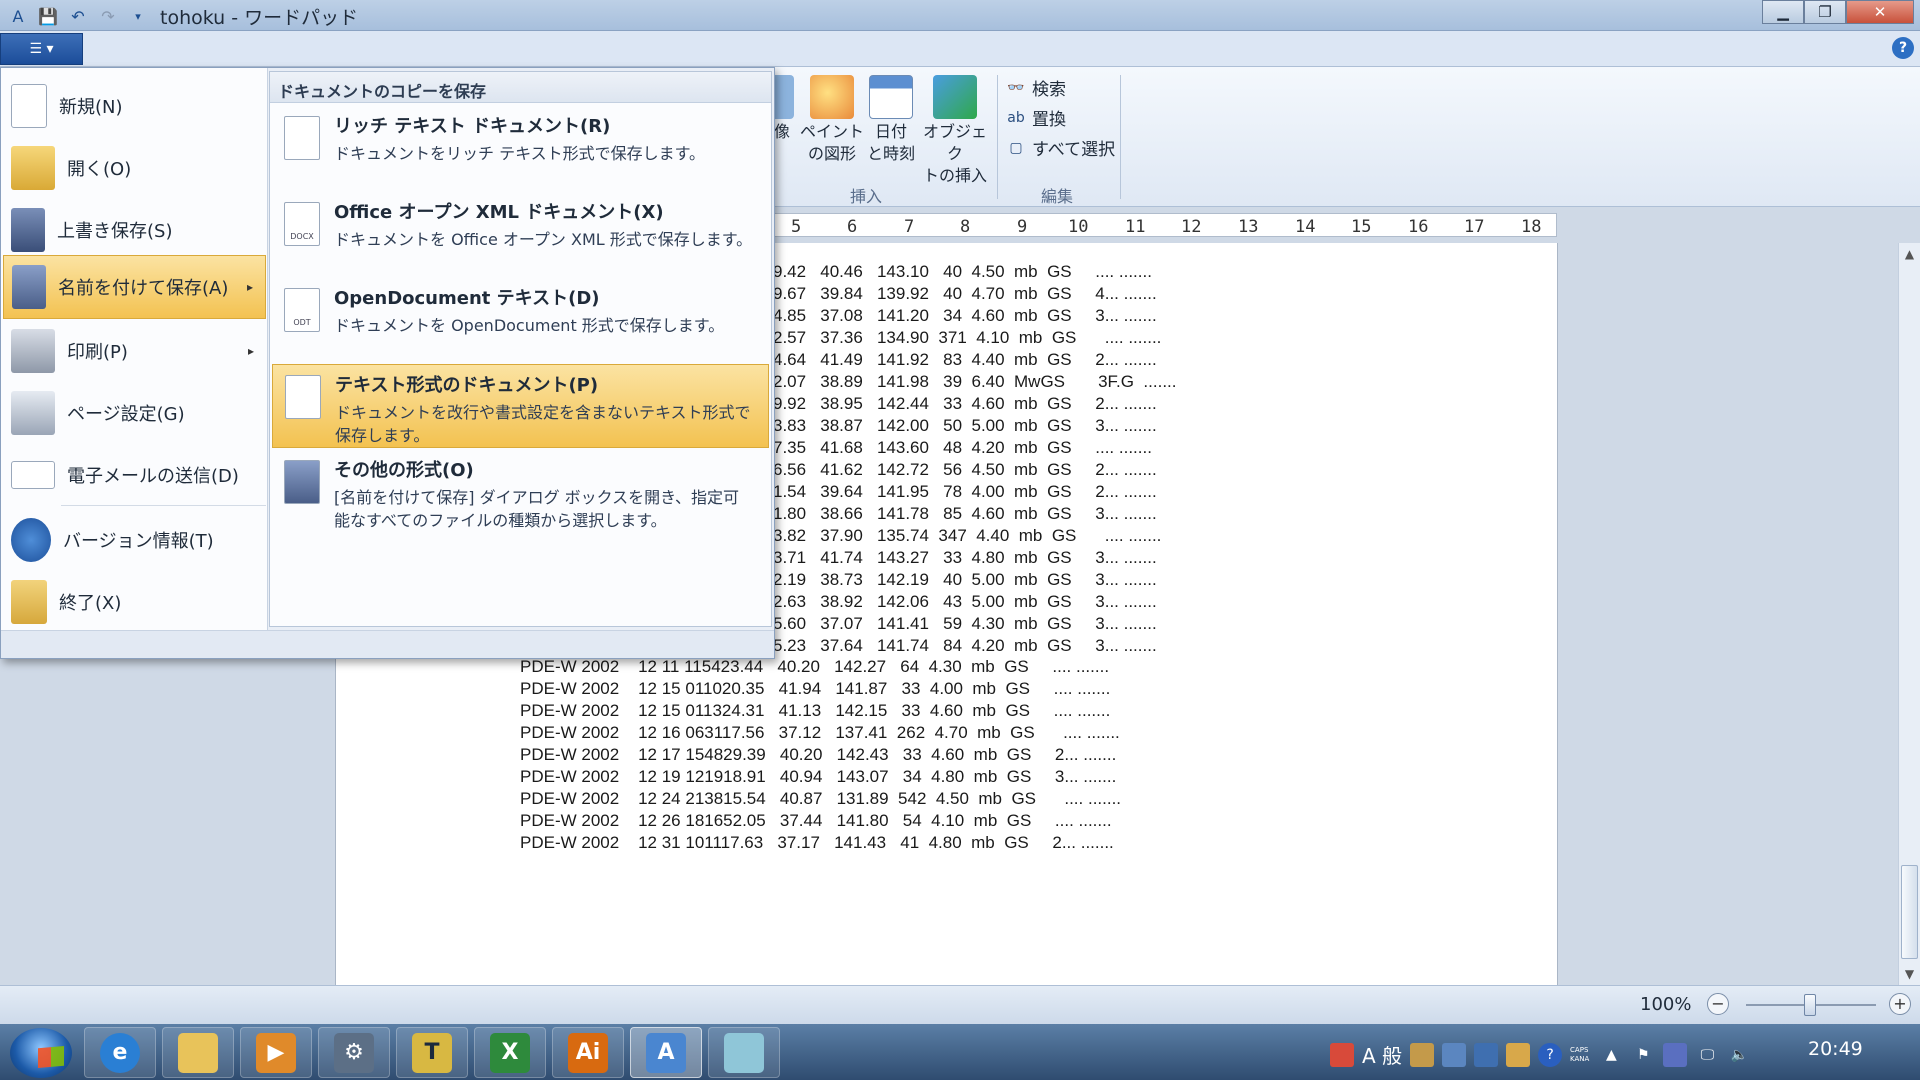 The width and height of the screenshot is (1920, 1080). I want to click on redo-icon: ↷, so click(108, 16).